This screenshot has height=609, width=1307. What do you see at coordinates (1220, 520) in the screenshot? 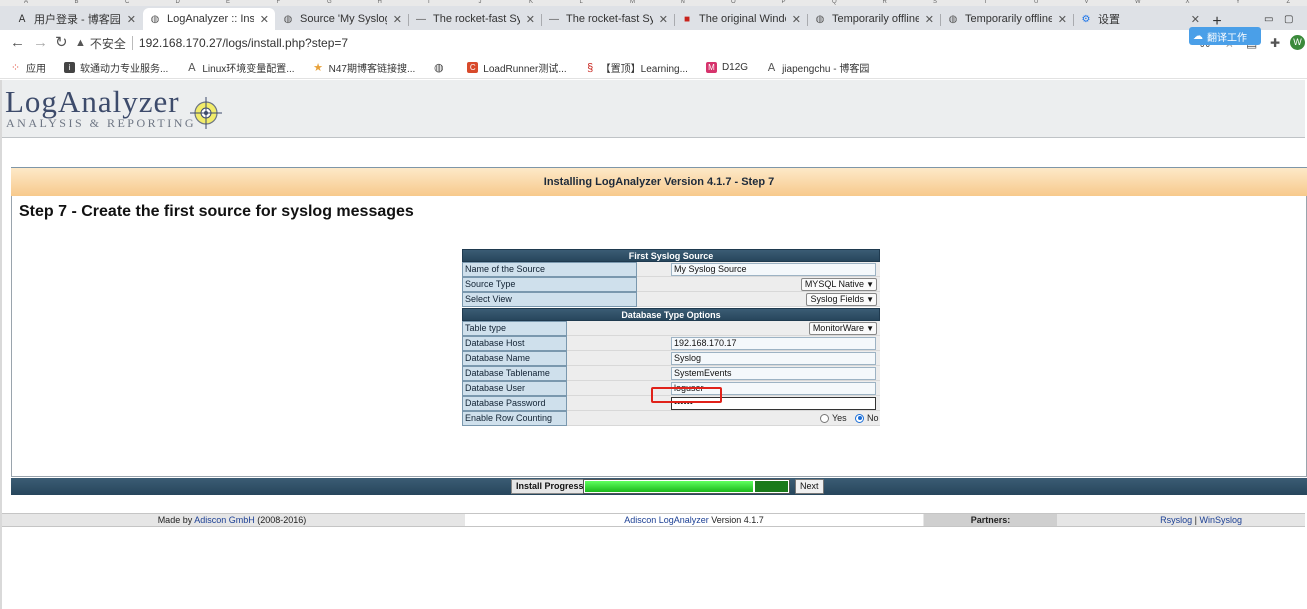
I see `winsyslog-link: WinSyslog` at bounding box center [1220, 520].